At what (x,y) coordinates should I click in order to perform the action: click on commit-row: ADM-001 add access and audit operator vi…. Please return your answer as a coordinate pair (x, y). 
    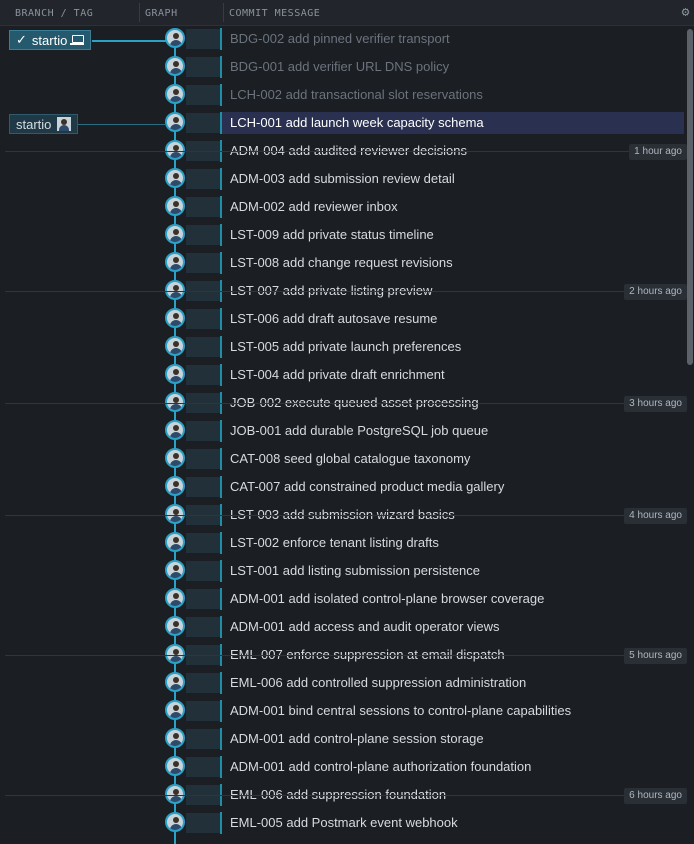
    Looking at the image, I should click on (342, 627).